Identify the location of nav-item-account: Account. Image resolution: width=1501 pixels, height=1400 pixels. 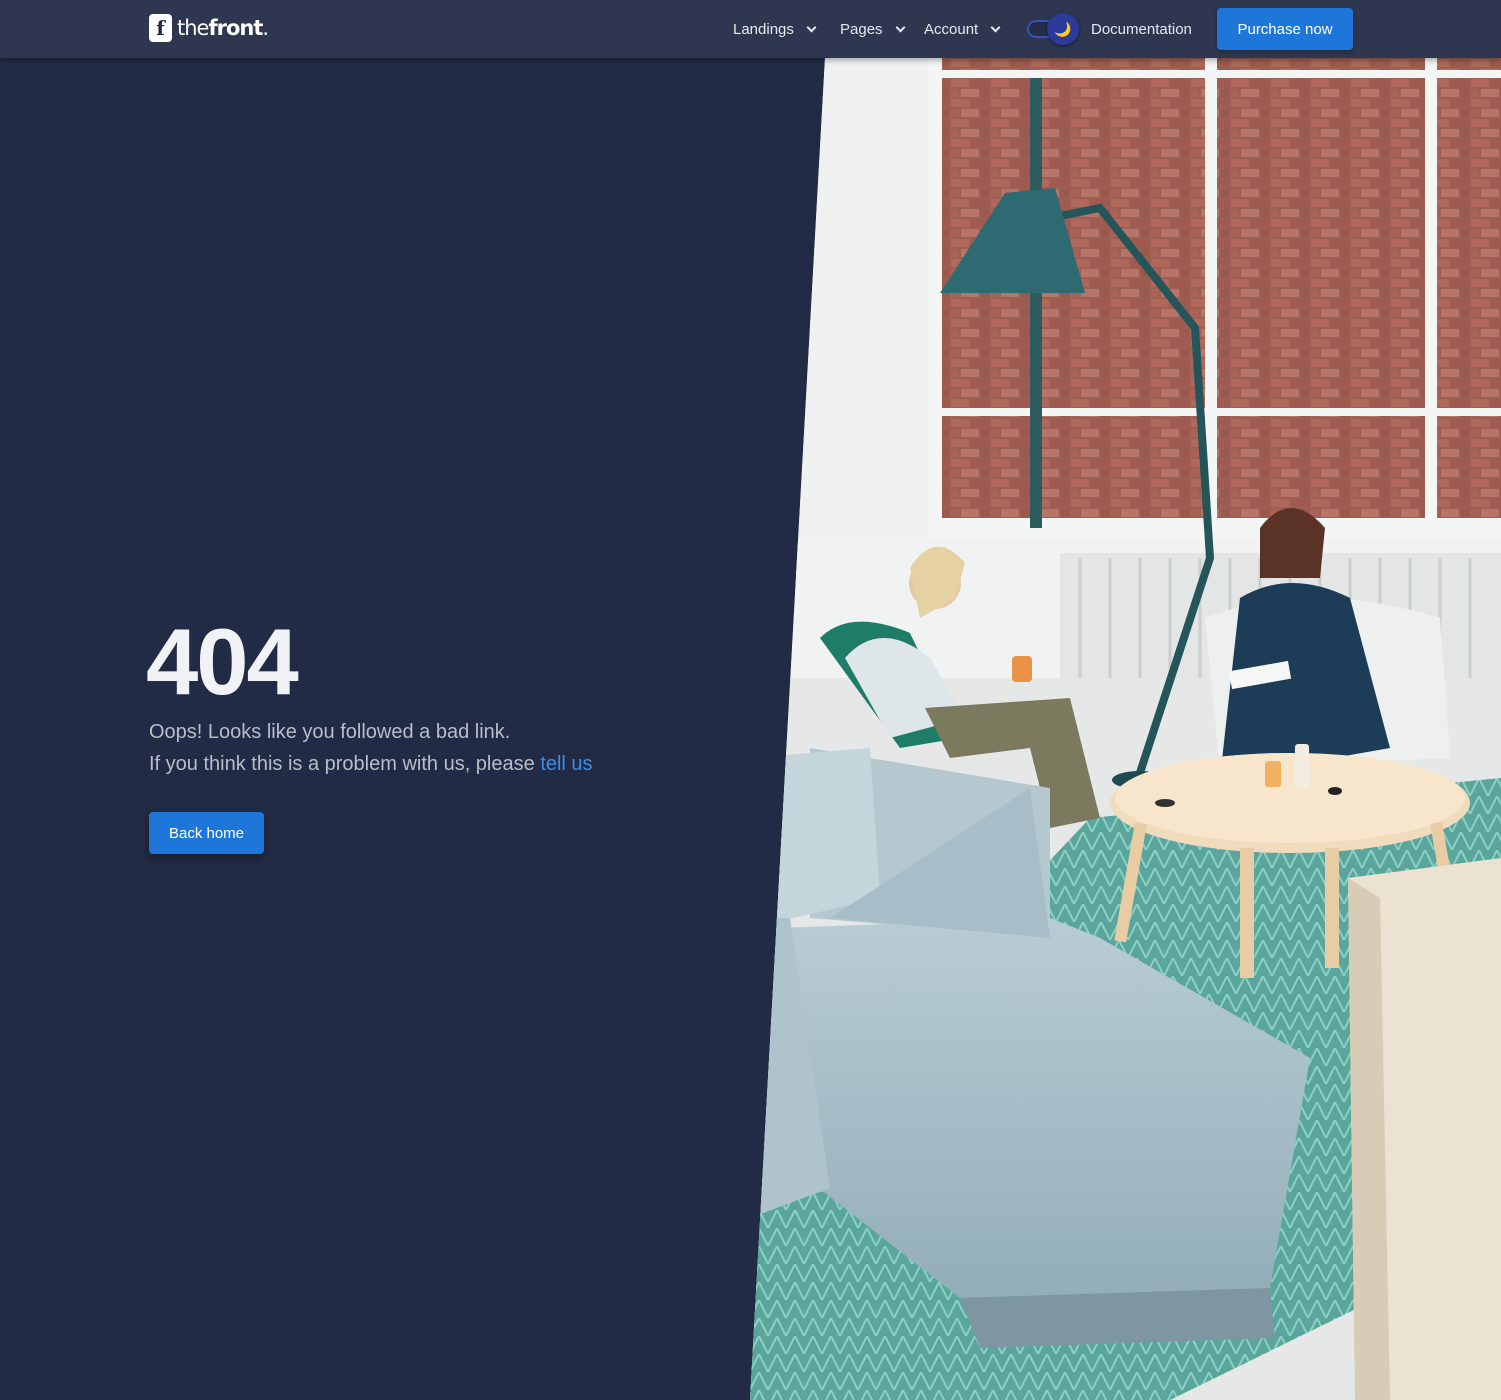
(962, 29).